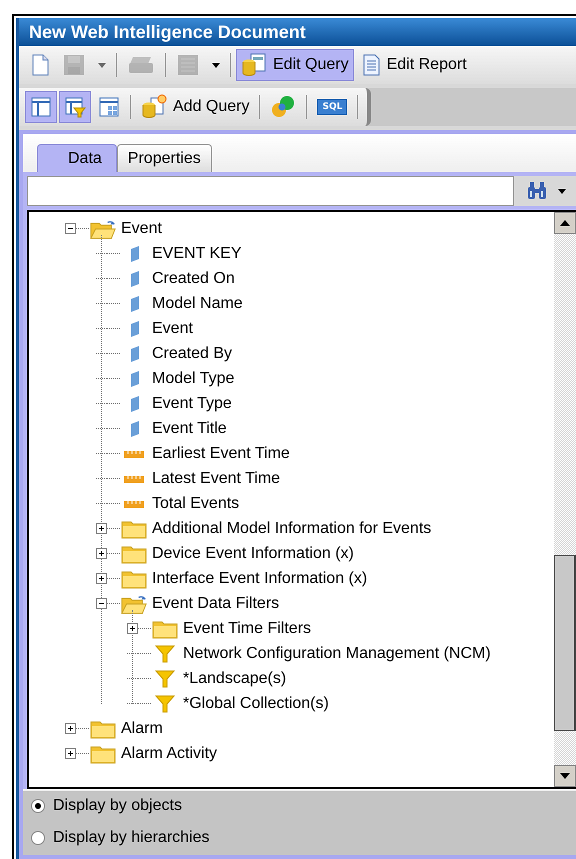 This screenshot has height=859, width=576. What do you see at coordinates (256, 703) in the screenshot?
I see `tree-item: *Global Collection(s)` at bounding box center [256, 703].